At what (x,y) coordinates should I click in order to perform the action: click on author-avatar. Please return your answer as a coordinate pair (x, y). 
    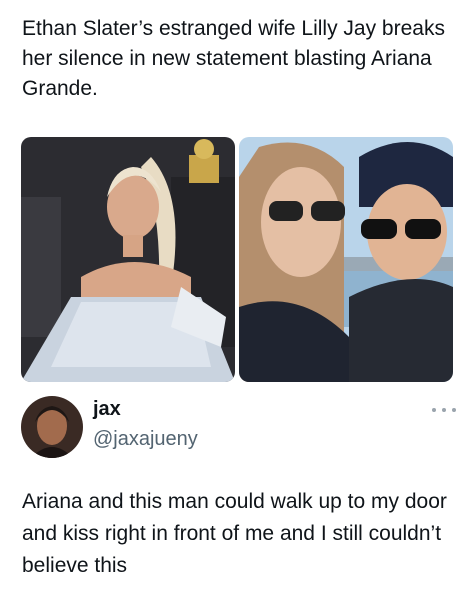
    Looking at the image, I should click on (52, 427).